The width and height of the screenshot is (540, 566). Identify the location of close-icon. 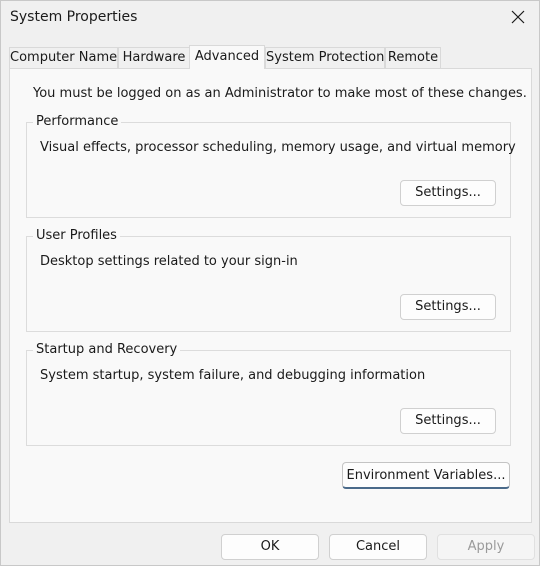
(518, 17).